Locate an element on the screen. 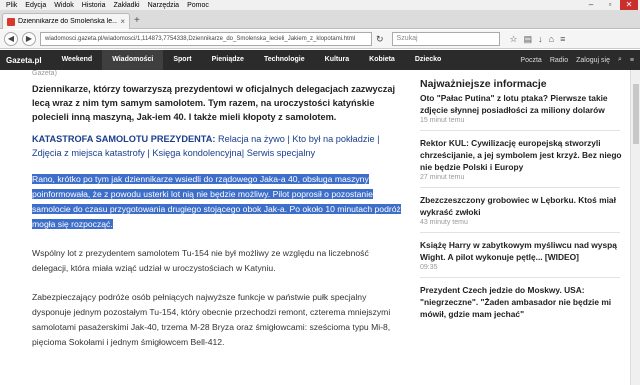  menu-view: Widok is located at coordinates (63, 5).